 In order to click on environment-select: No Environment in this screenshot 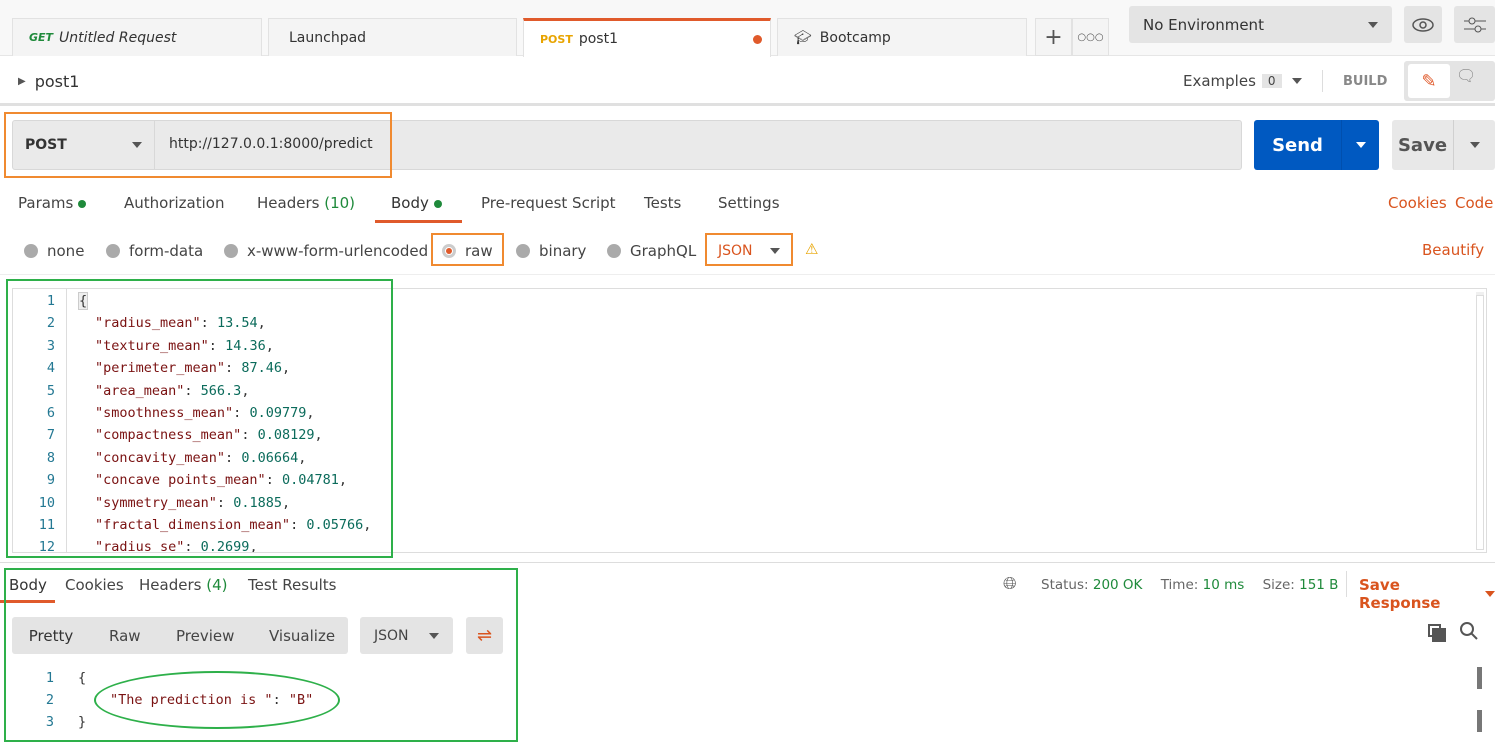, I will do `click(1260, 24)`.